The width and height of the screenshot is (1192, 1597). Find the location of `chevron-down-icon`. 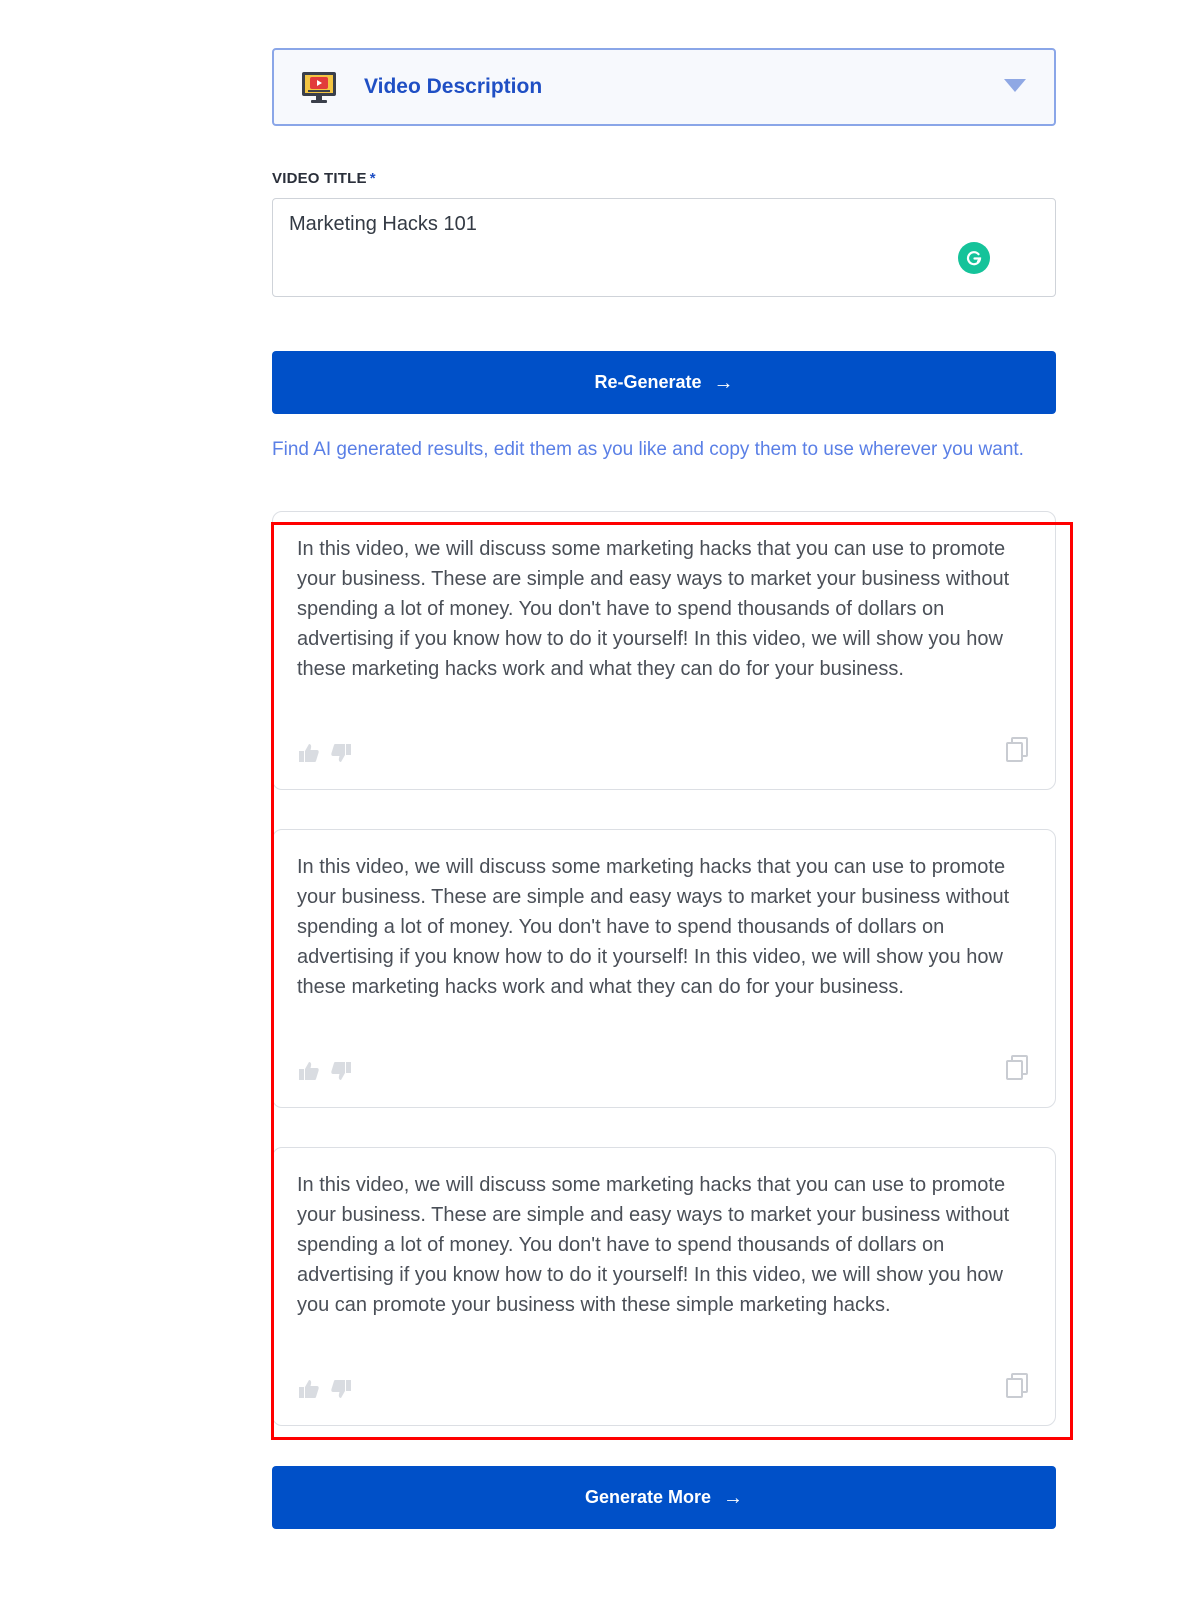

chevron-down-icon is located at coordinates (1015, 85).